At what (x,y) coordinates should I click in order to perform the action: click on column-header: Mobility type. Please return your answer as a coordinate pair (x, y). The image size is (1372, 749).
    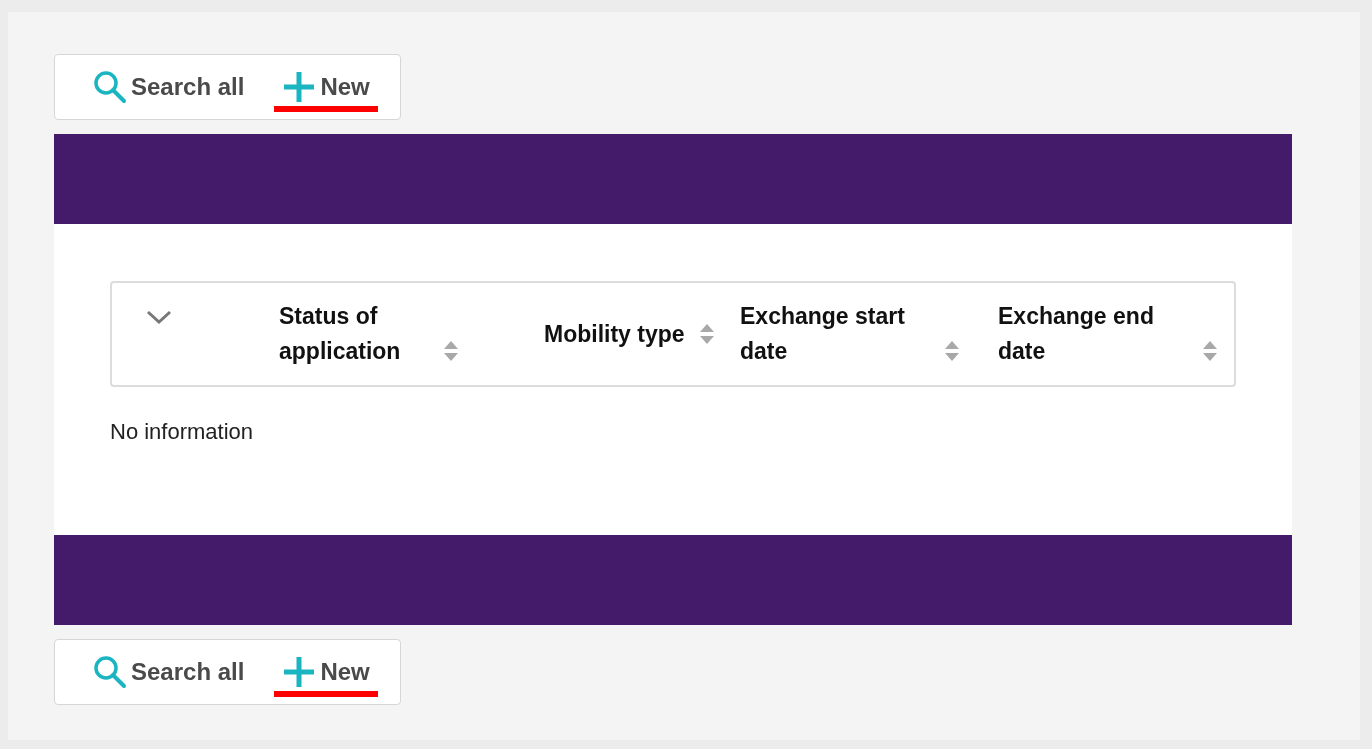
    Looking at the image, I should click on (614, 334).